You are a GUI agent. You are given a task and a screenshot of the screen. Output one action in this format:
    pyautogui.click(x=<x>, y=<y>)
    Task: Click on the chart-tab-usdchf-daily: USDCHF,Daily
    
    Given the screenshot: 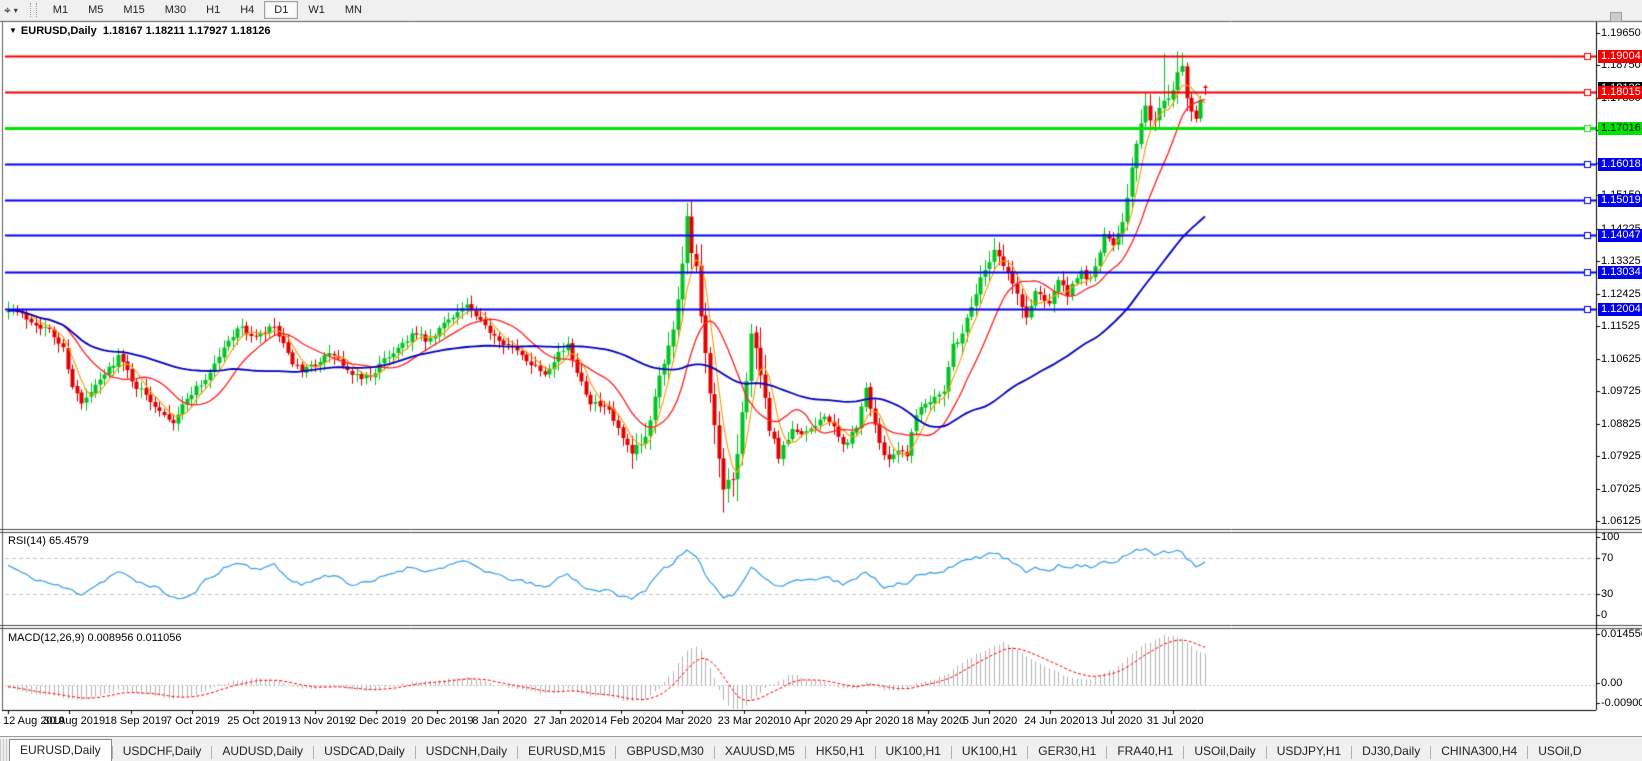 What is the action you would take?
    pyautogui.click(x=162, y=751)
    